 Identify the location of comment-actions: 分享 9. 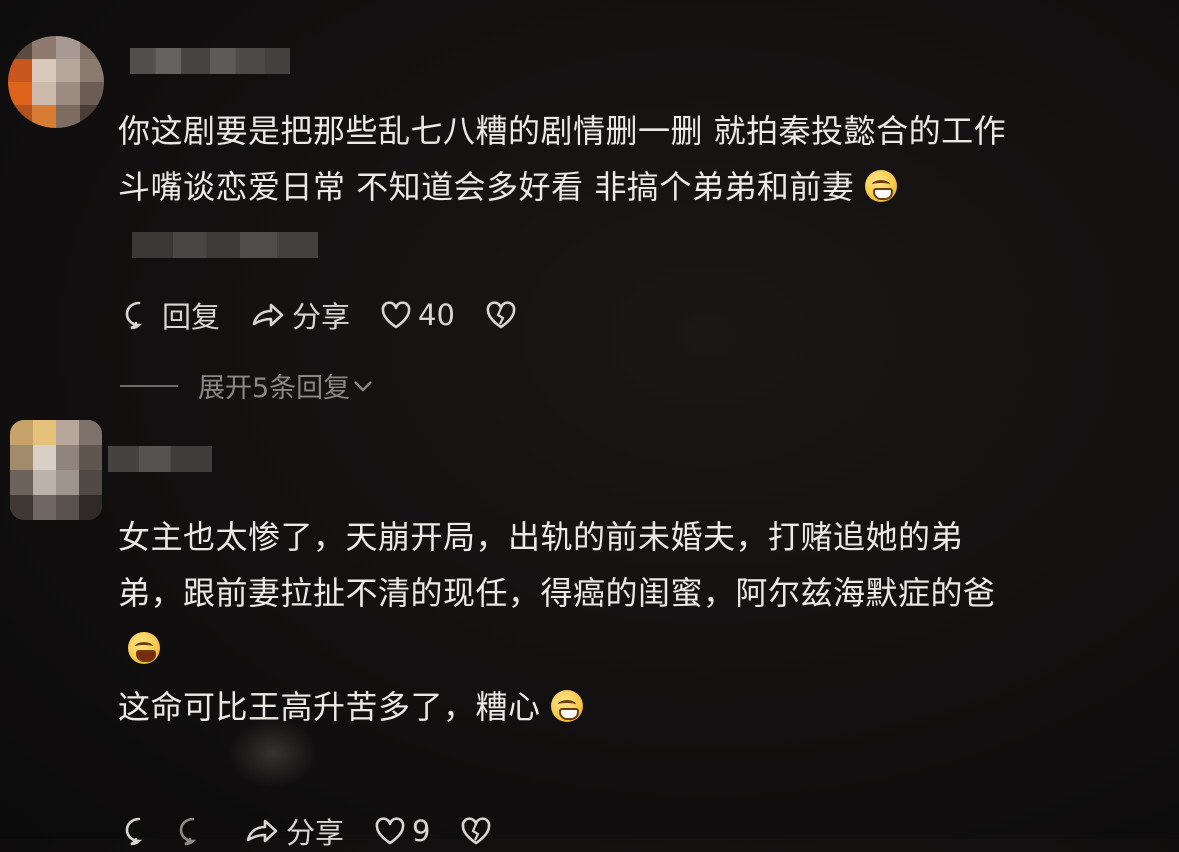
(325, 831).